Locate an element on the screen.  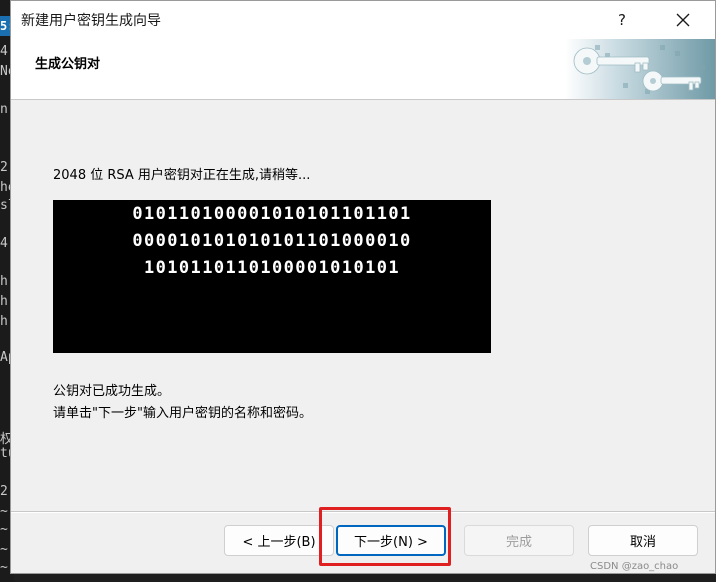
binary-row: 000010101010101101000010 is located at coordinates (272, 241).